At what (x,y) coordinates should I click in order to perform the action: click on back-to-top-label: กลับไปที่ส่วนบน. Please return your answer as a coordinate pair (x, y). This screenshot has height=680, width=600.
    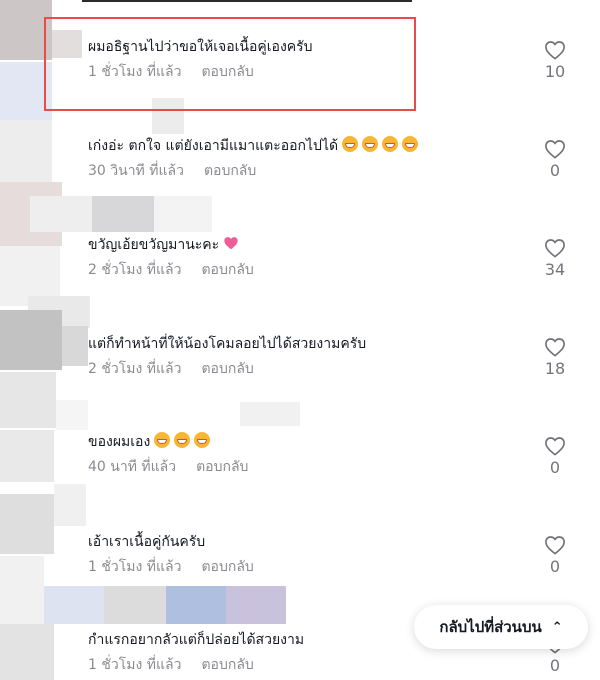
    Looking at the image, I should click on (490, 627).